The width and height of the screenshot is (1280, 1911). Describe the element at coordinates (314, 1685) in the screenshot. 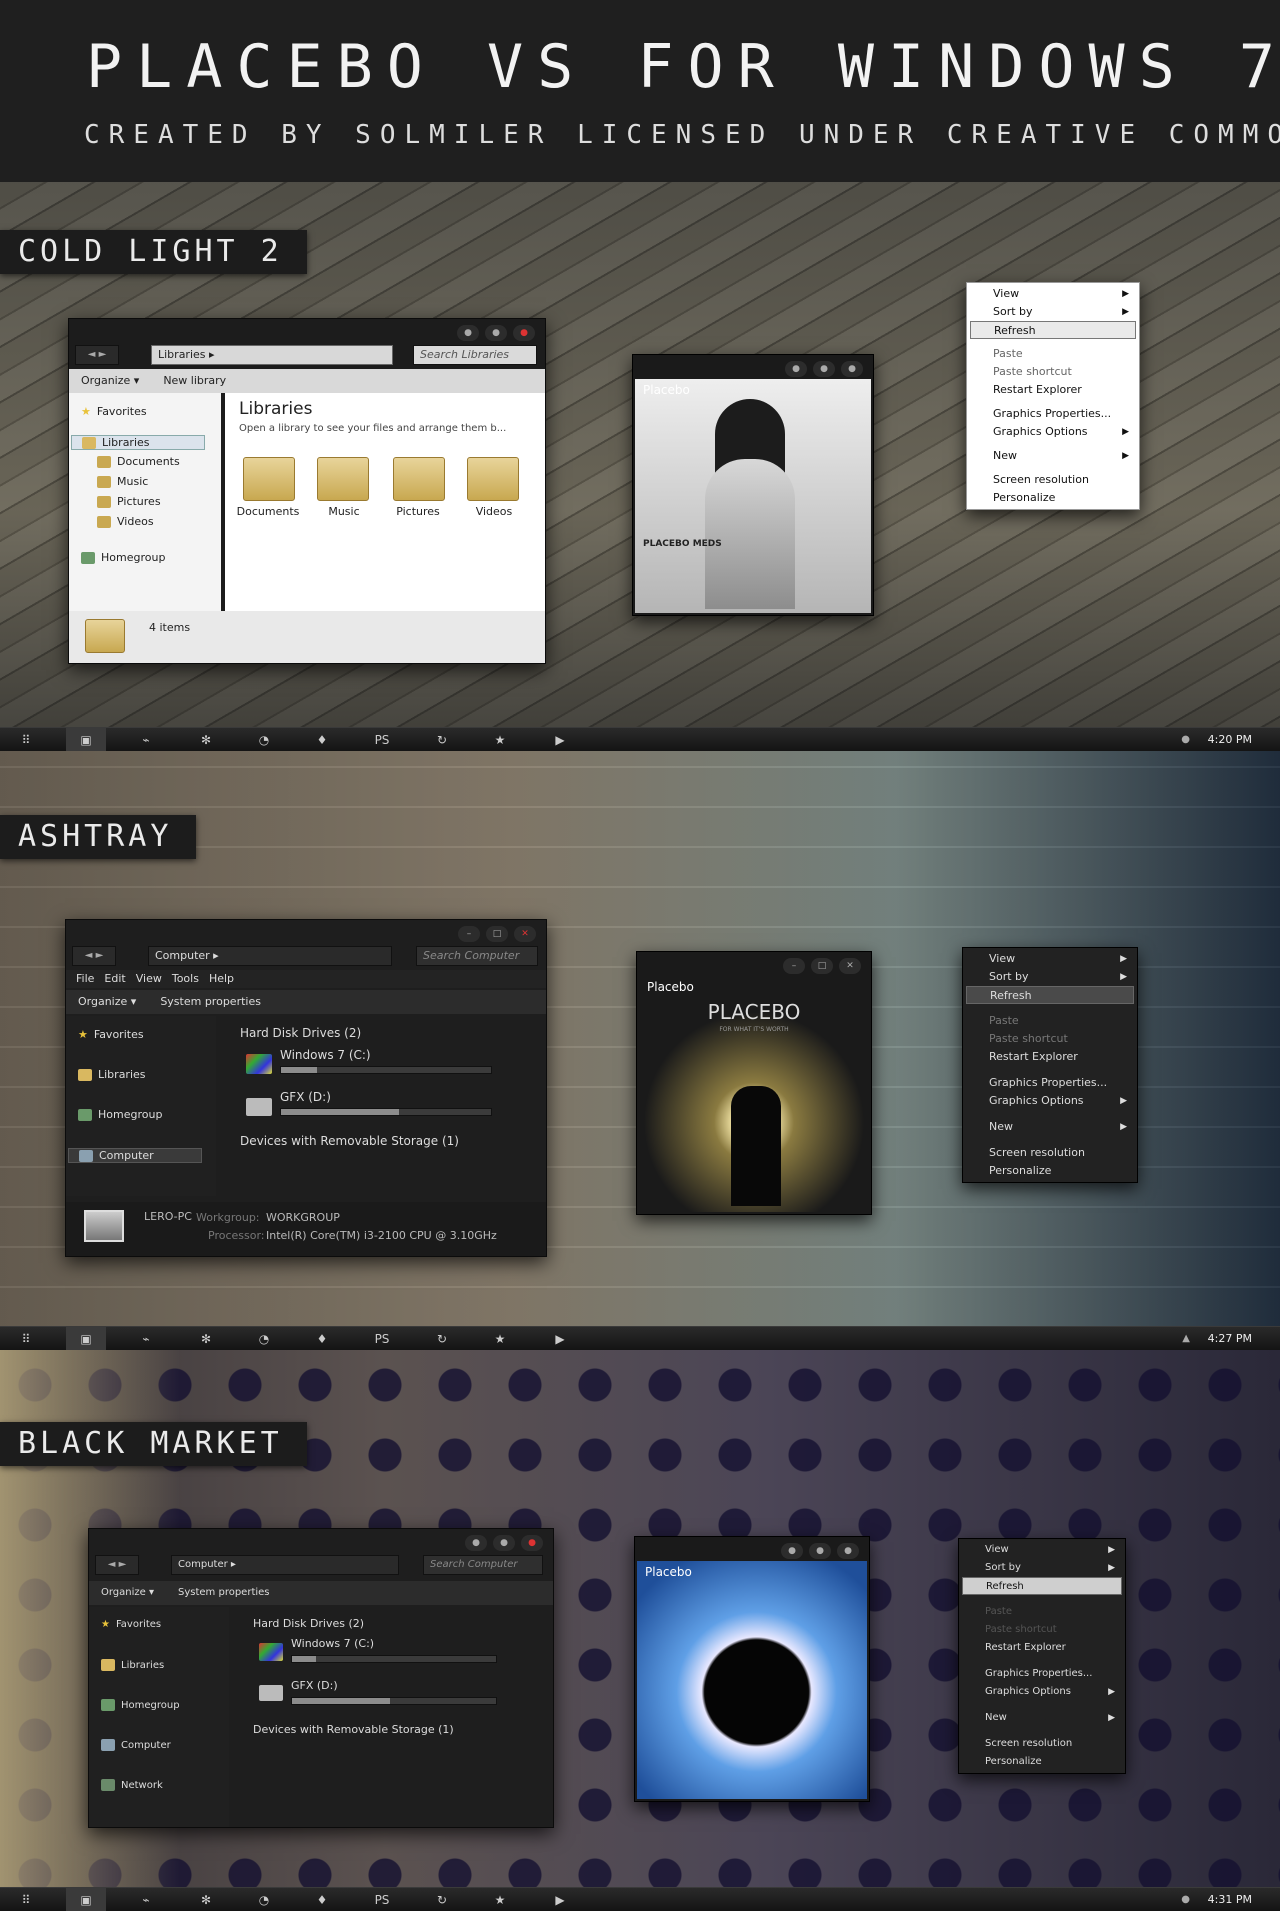

I see `drive-name: GFX (D:)` at that location.